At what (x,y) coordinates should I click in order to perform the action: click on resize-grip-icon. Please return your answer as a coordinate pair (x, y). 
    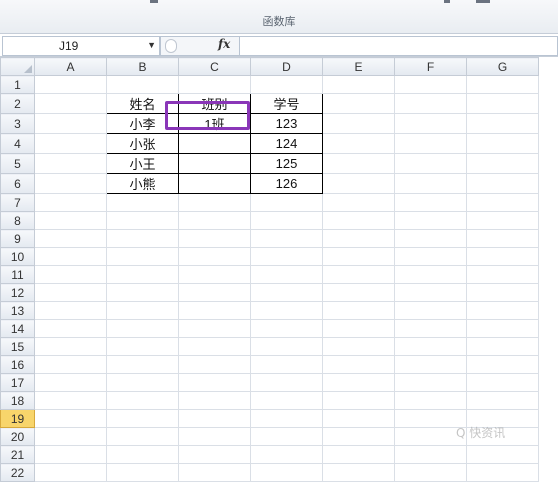
    Looking at the image, I should click on (171, 46).